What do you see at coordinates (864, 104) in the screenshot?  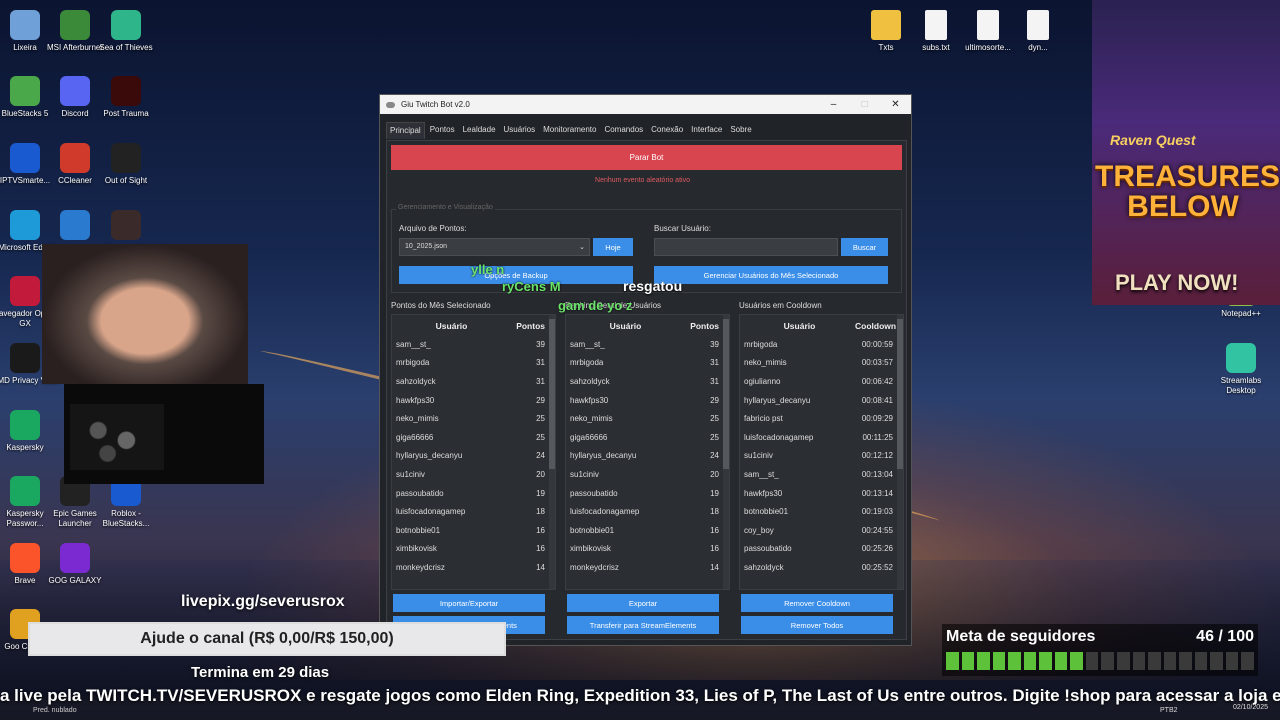 I see `maximize-icon: □` at bounding box center [864, 104].